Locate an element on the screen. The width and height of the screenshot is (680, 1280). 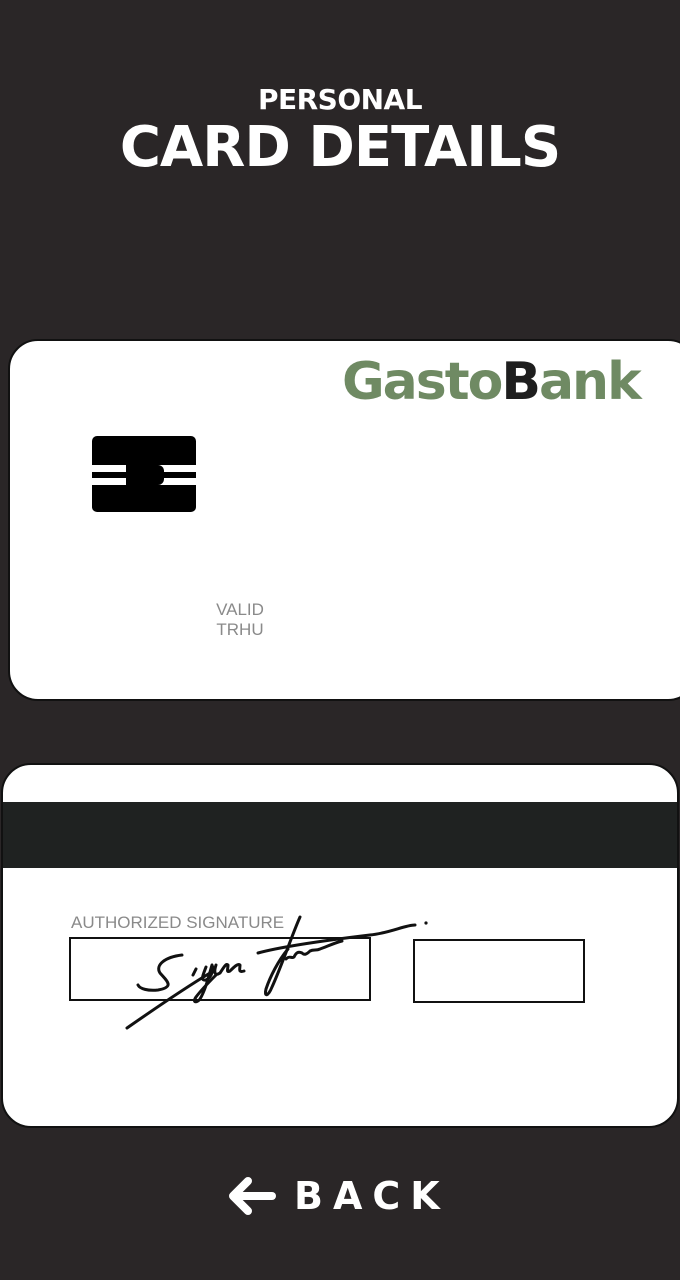
arrow-left-icon is located at coordinates (252, 1196).